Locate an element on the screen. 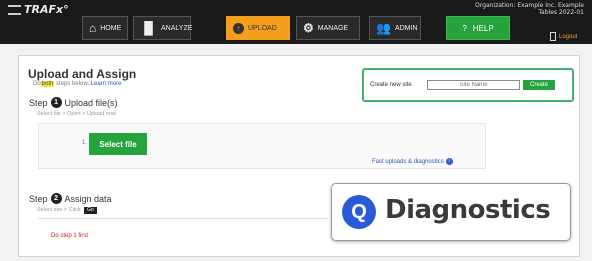 This screenshot has width=592, height=261. gears-icon: ⚙ is located at coordinates (308, 28).